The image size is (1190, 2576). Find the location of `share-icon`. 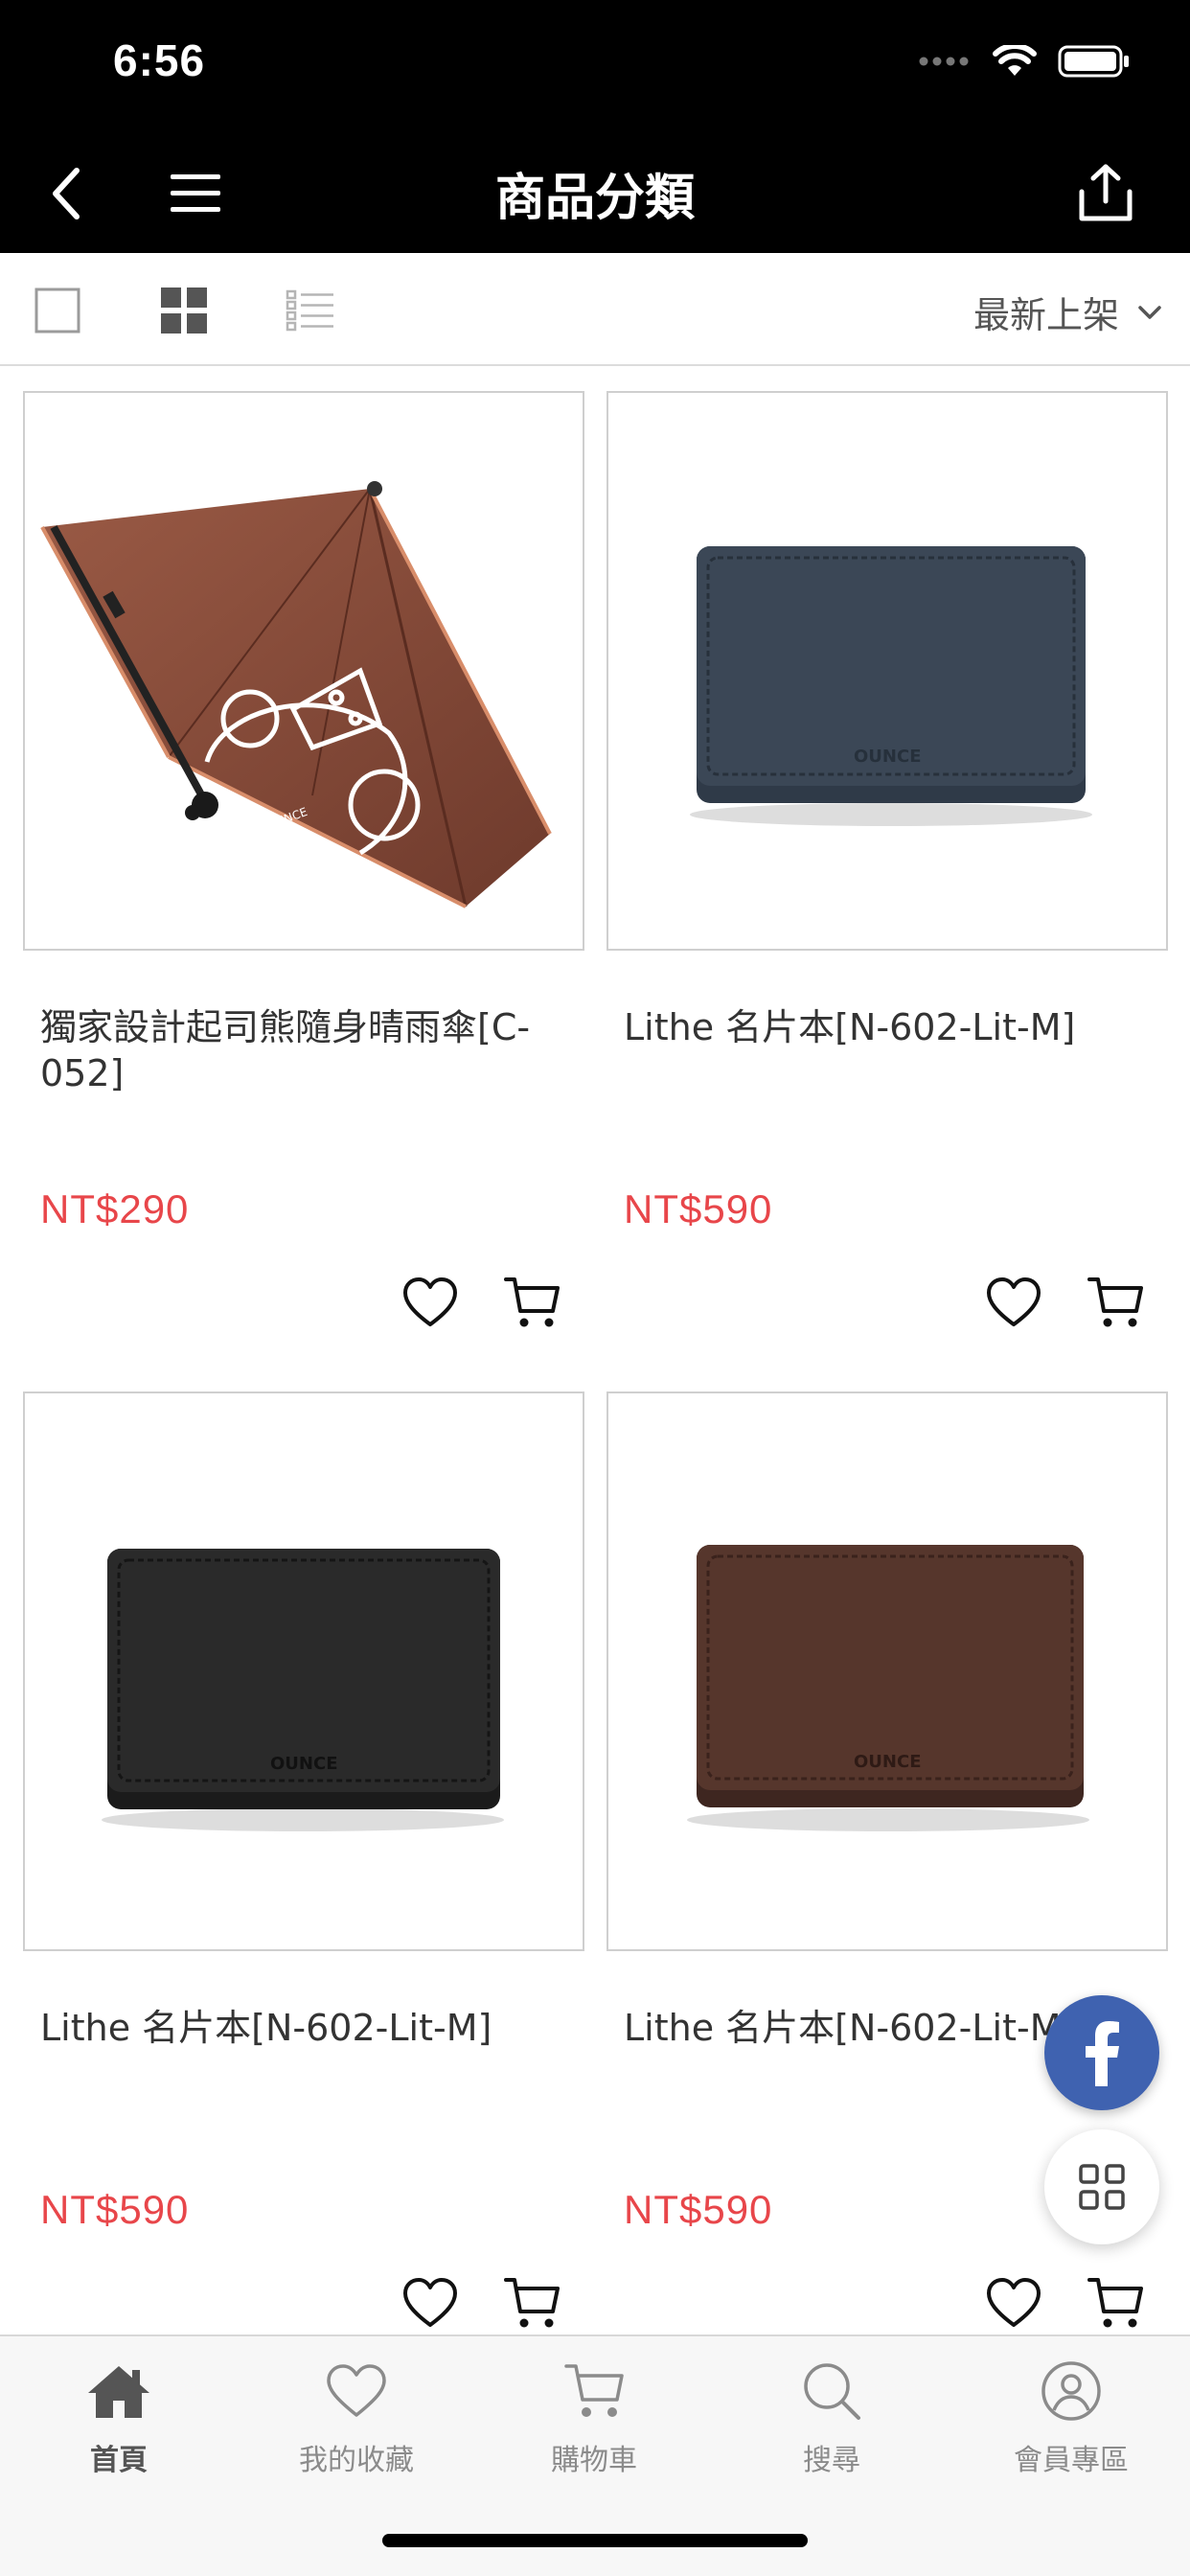

share-icon is located at coordinates (1106, 193).